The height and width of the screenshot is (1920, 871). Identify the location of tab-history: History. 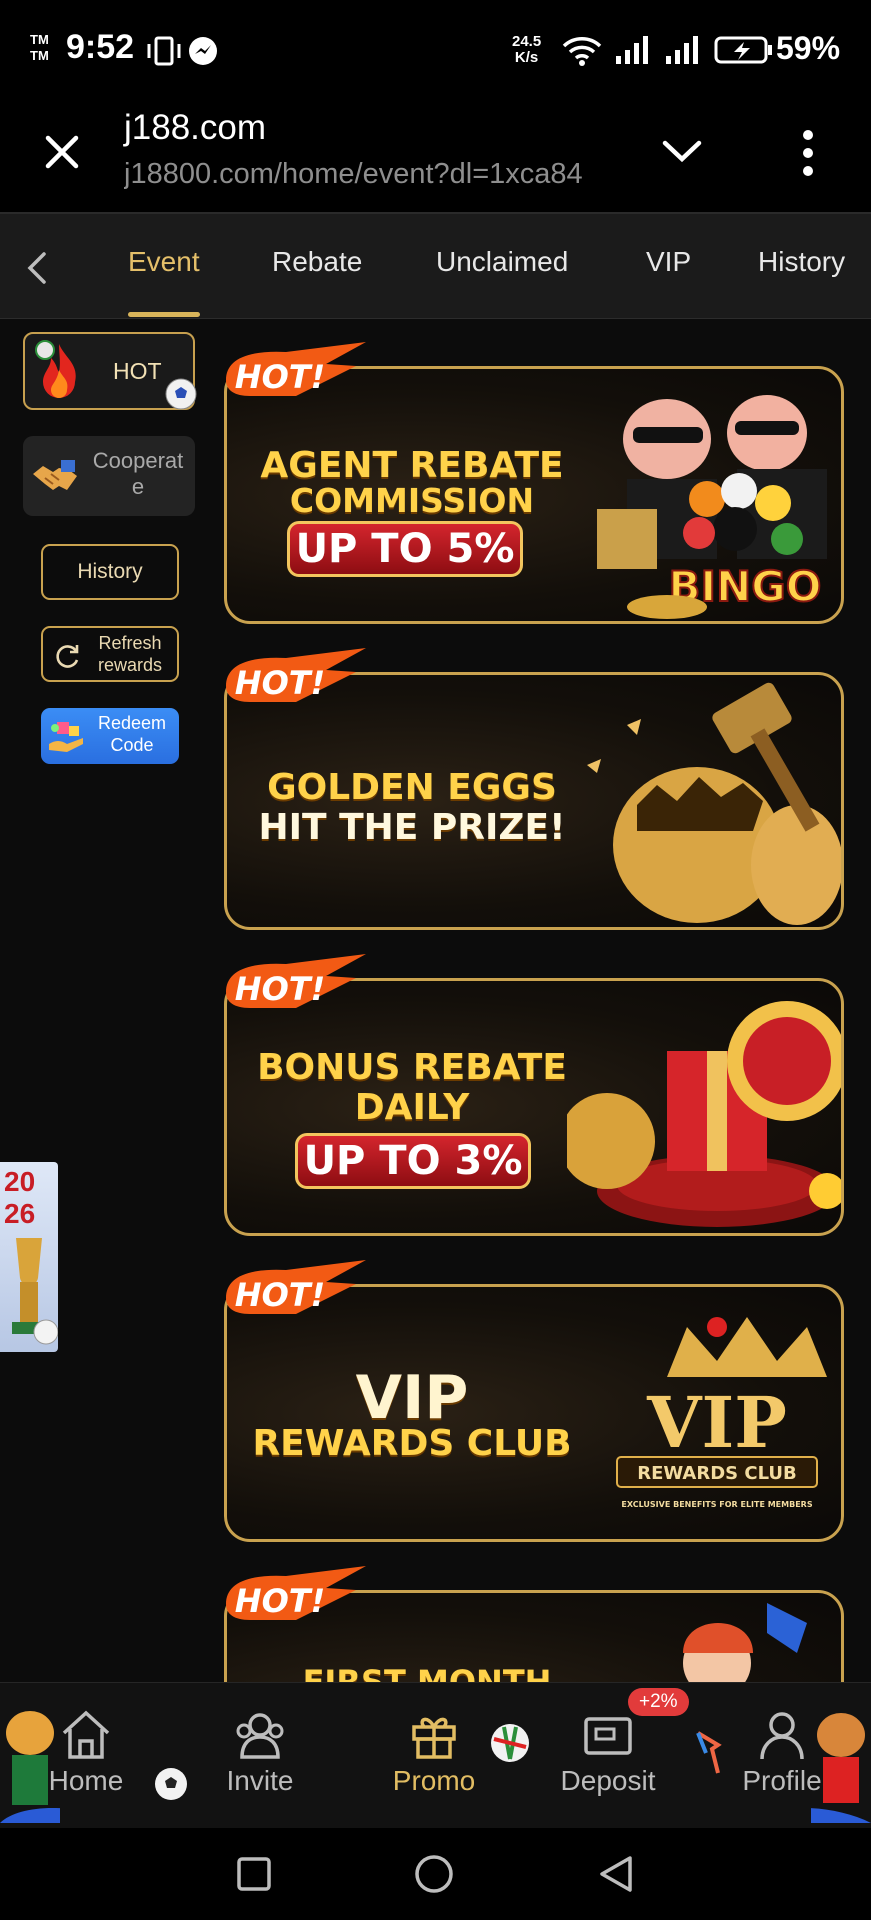
(801, 262).